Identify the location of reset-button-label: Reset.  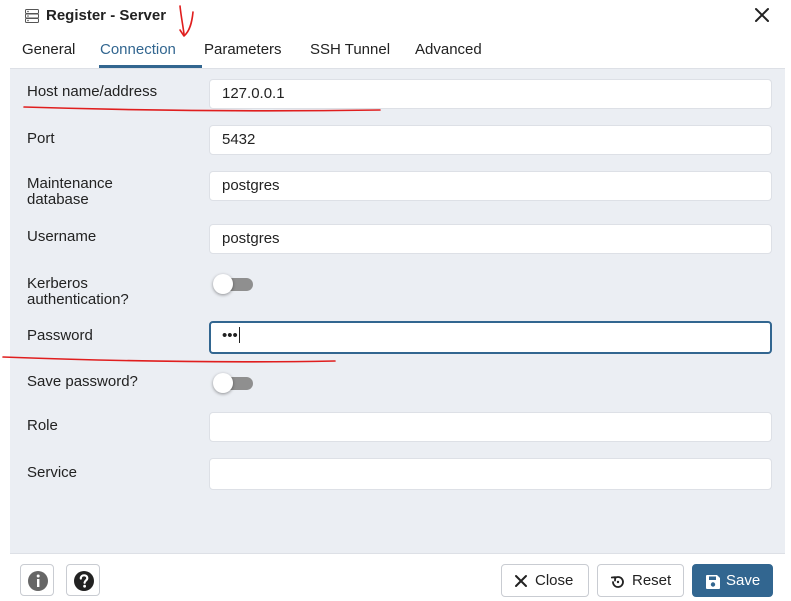
(652, 580).